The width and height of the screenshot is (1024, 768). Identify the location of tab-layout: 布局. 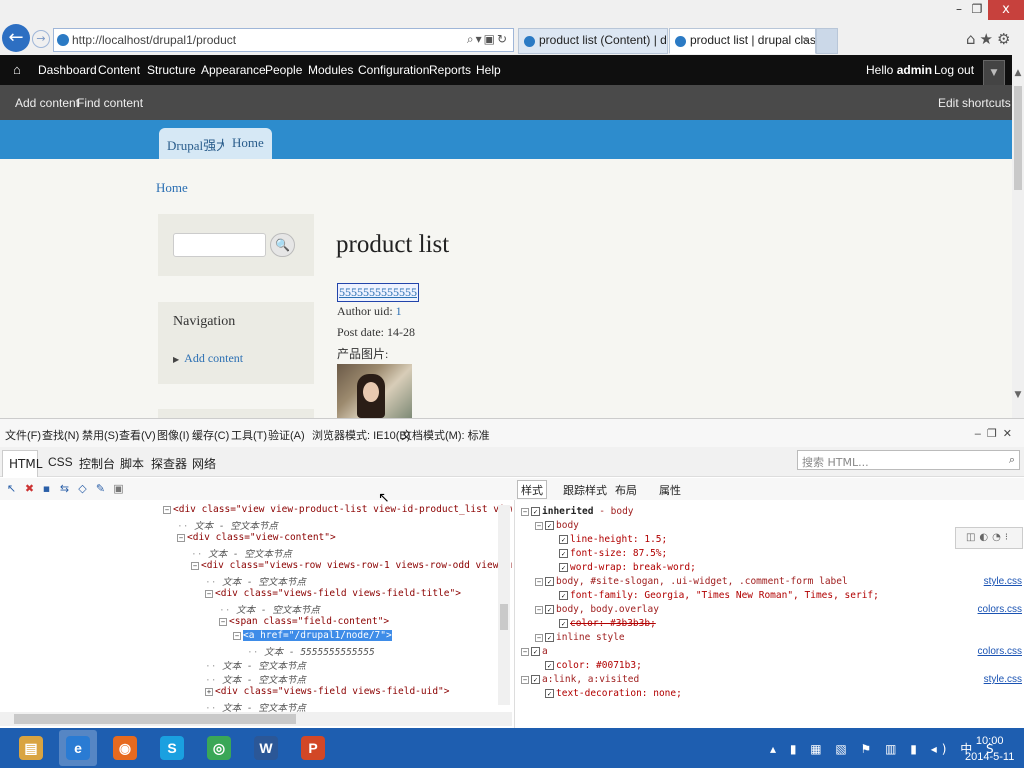
(626, 490).